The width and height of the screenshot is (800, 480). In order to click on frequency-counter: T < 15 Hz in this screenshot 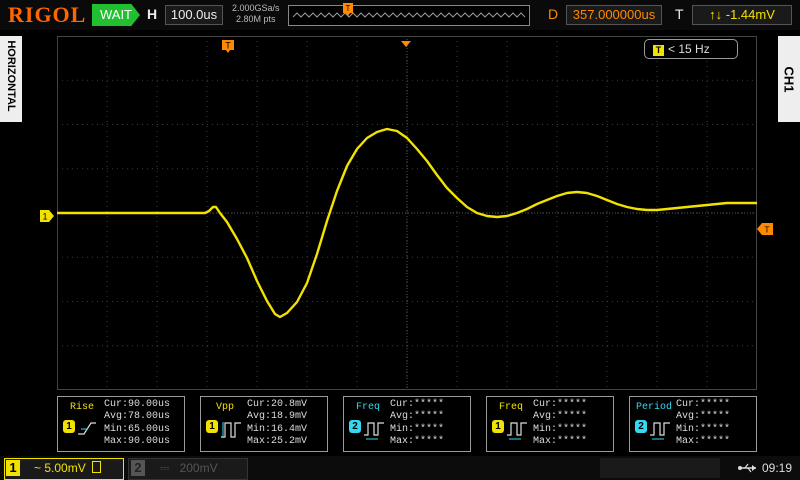, I will do `click(691, 49)`.